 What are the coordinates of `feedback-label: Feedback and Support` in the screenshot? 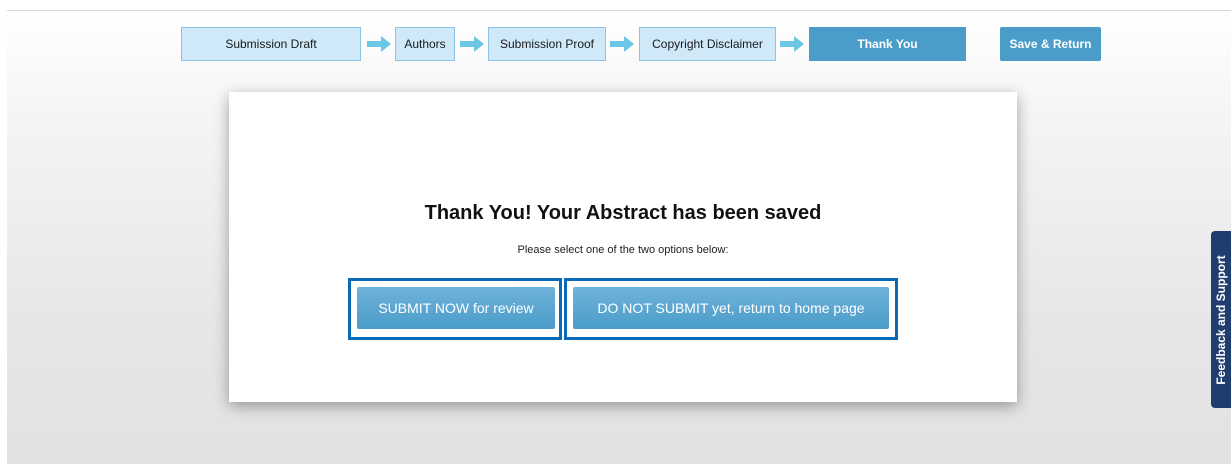 It's located at (1221, 319).